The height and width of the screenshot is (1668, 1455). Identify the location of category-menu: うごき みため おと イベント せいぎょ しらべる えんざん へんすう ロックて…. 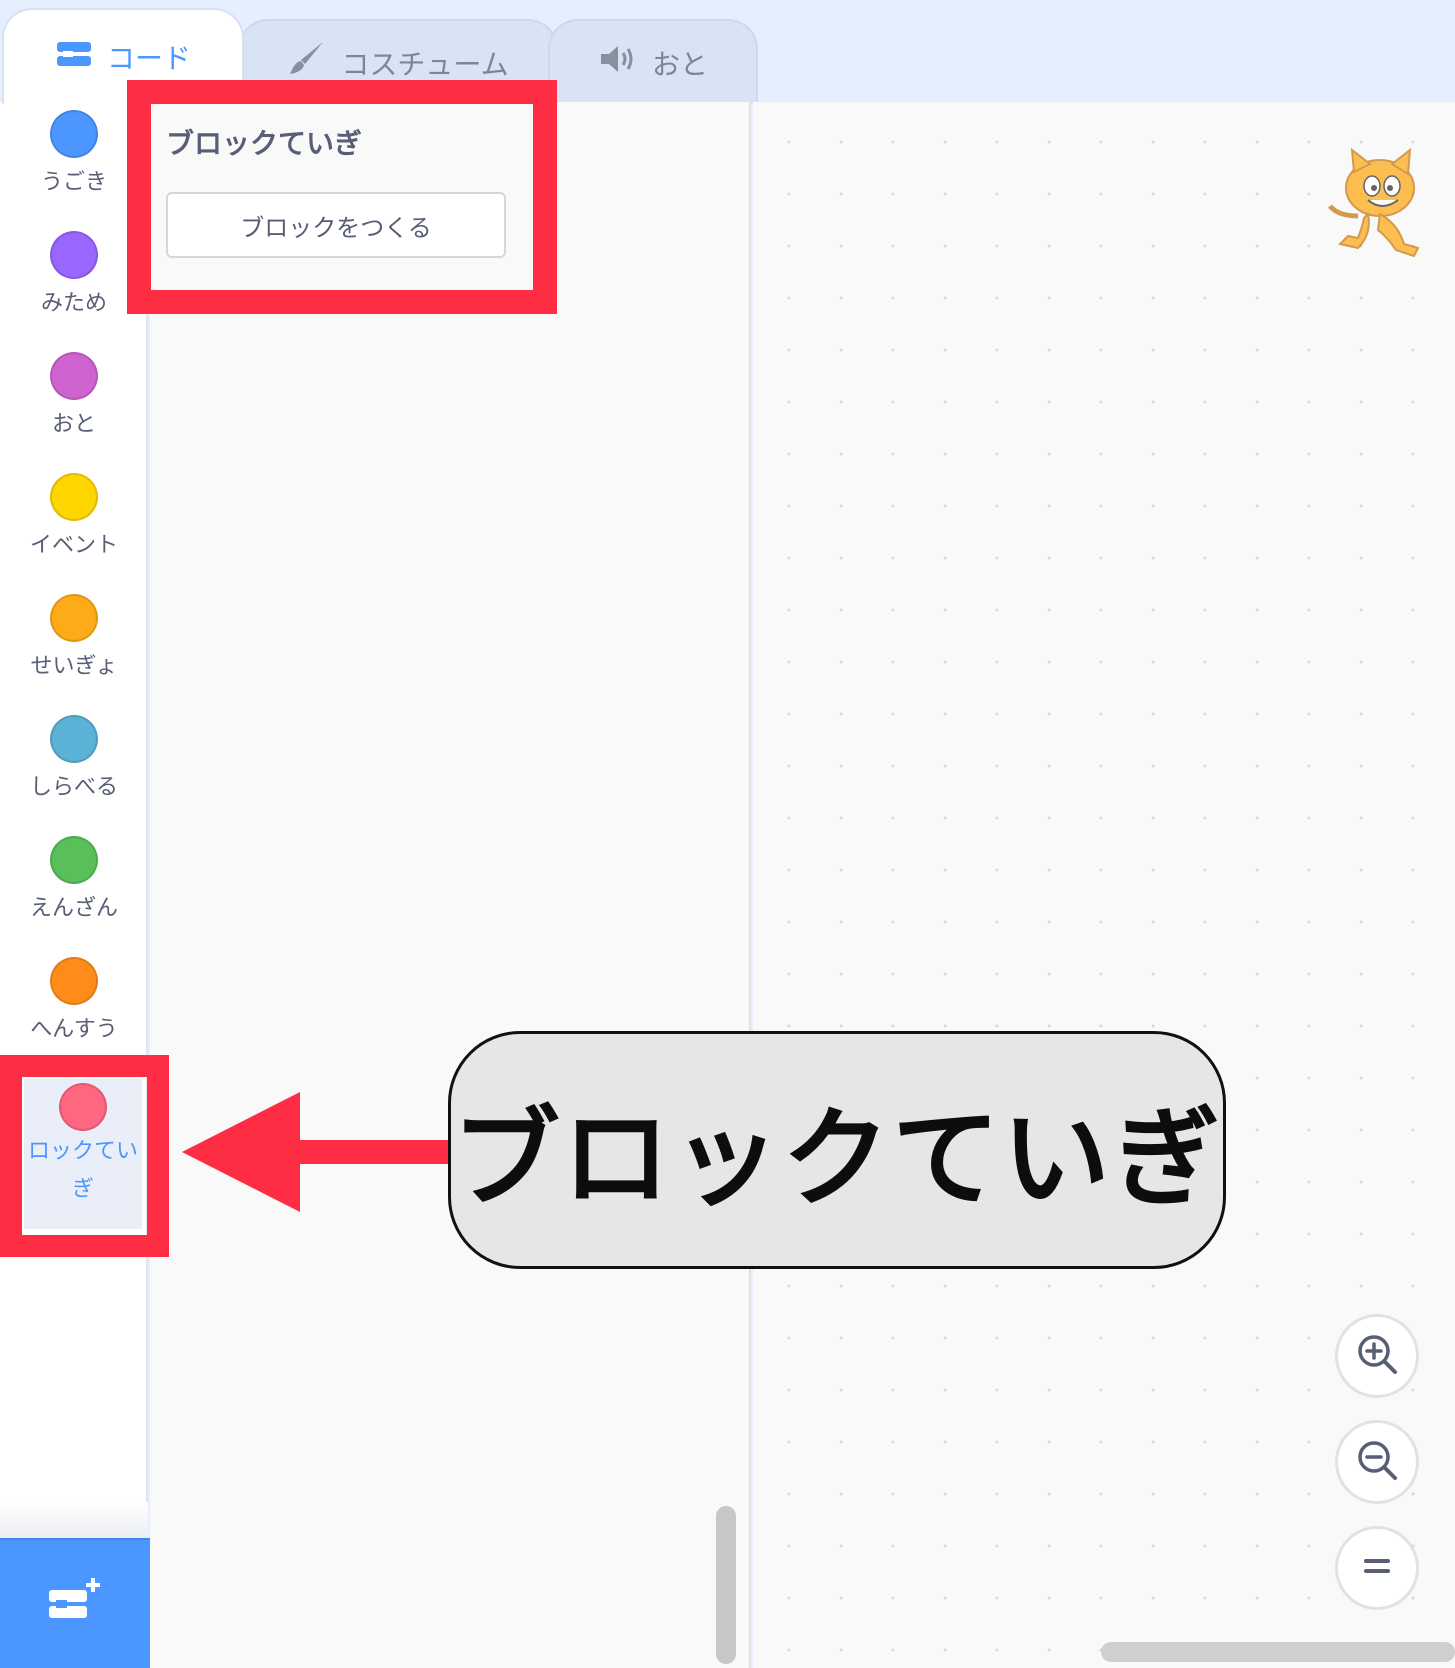
(74, 885).